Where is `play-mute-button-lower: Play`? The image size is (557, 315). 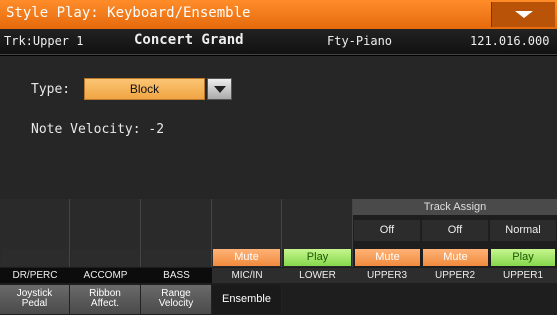
play-mute-button-lower: Play is located at coordinates (317, 257).